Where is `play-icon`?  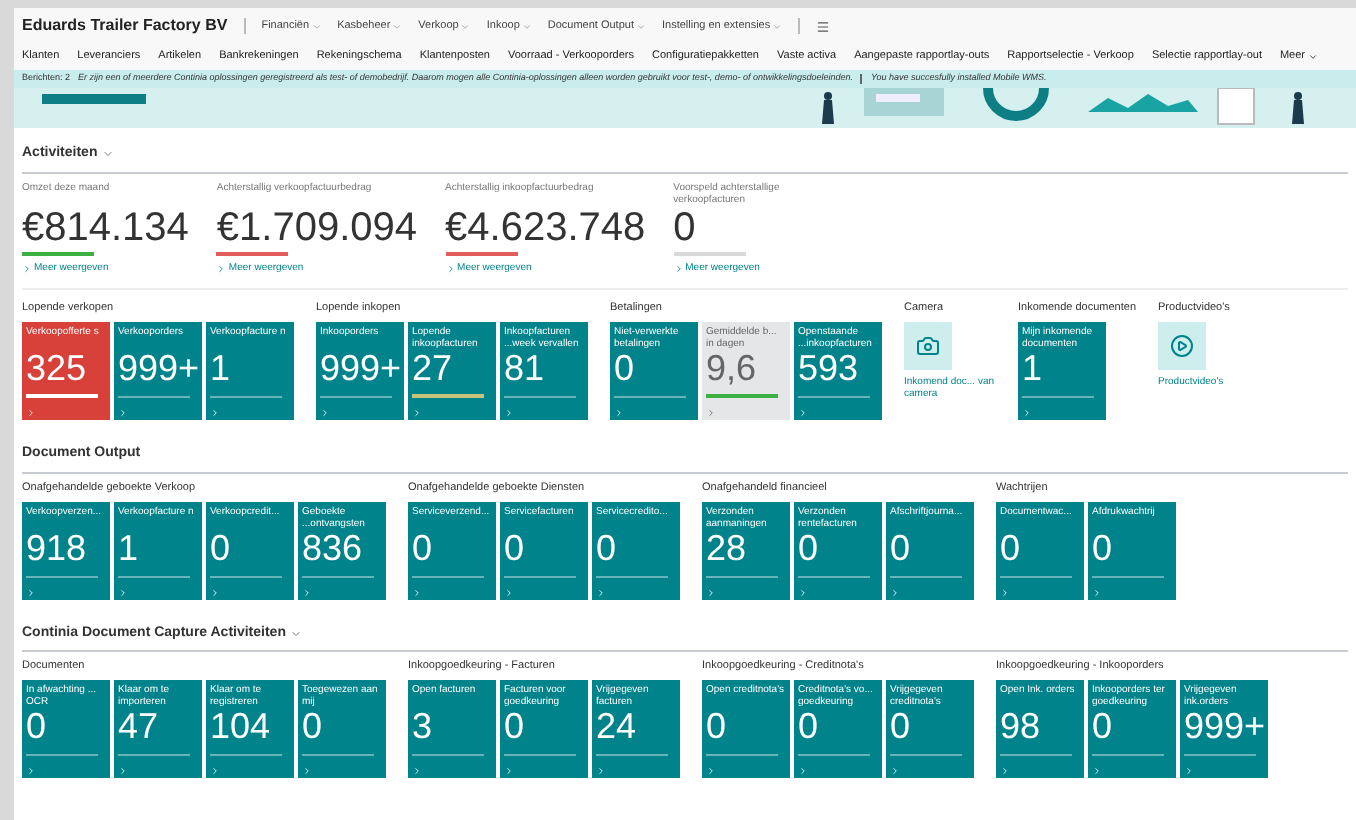
play-icon is located at coordinates (1182, 346).